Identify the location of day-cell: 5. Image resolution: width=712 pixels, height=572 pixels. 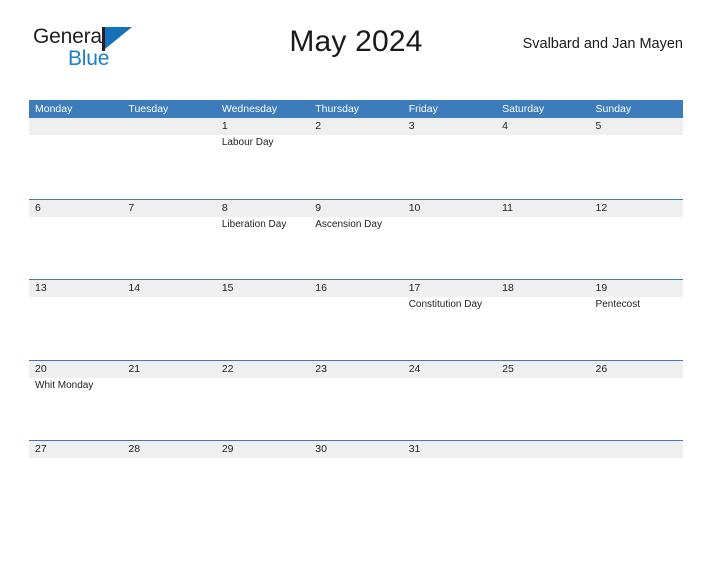
(636, 158).